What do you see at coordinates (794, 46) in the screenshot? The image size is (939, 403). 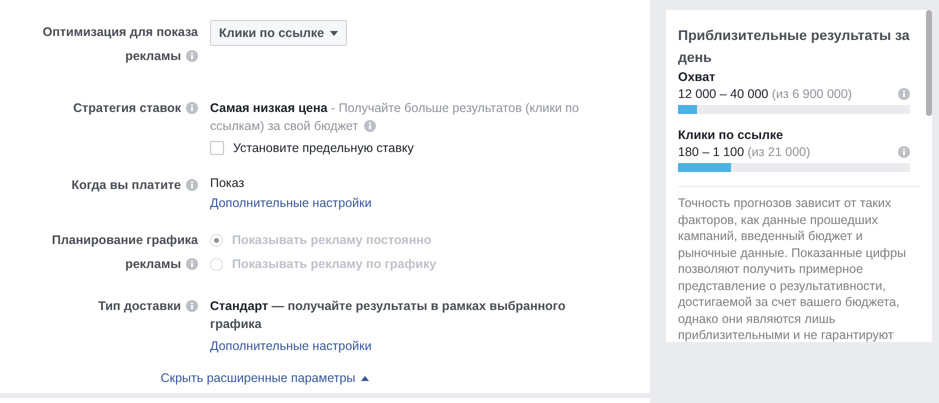 I see `card-title: Приблизительные результаты за день` at bounding box center [794, 46].